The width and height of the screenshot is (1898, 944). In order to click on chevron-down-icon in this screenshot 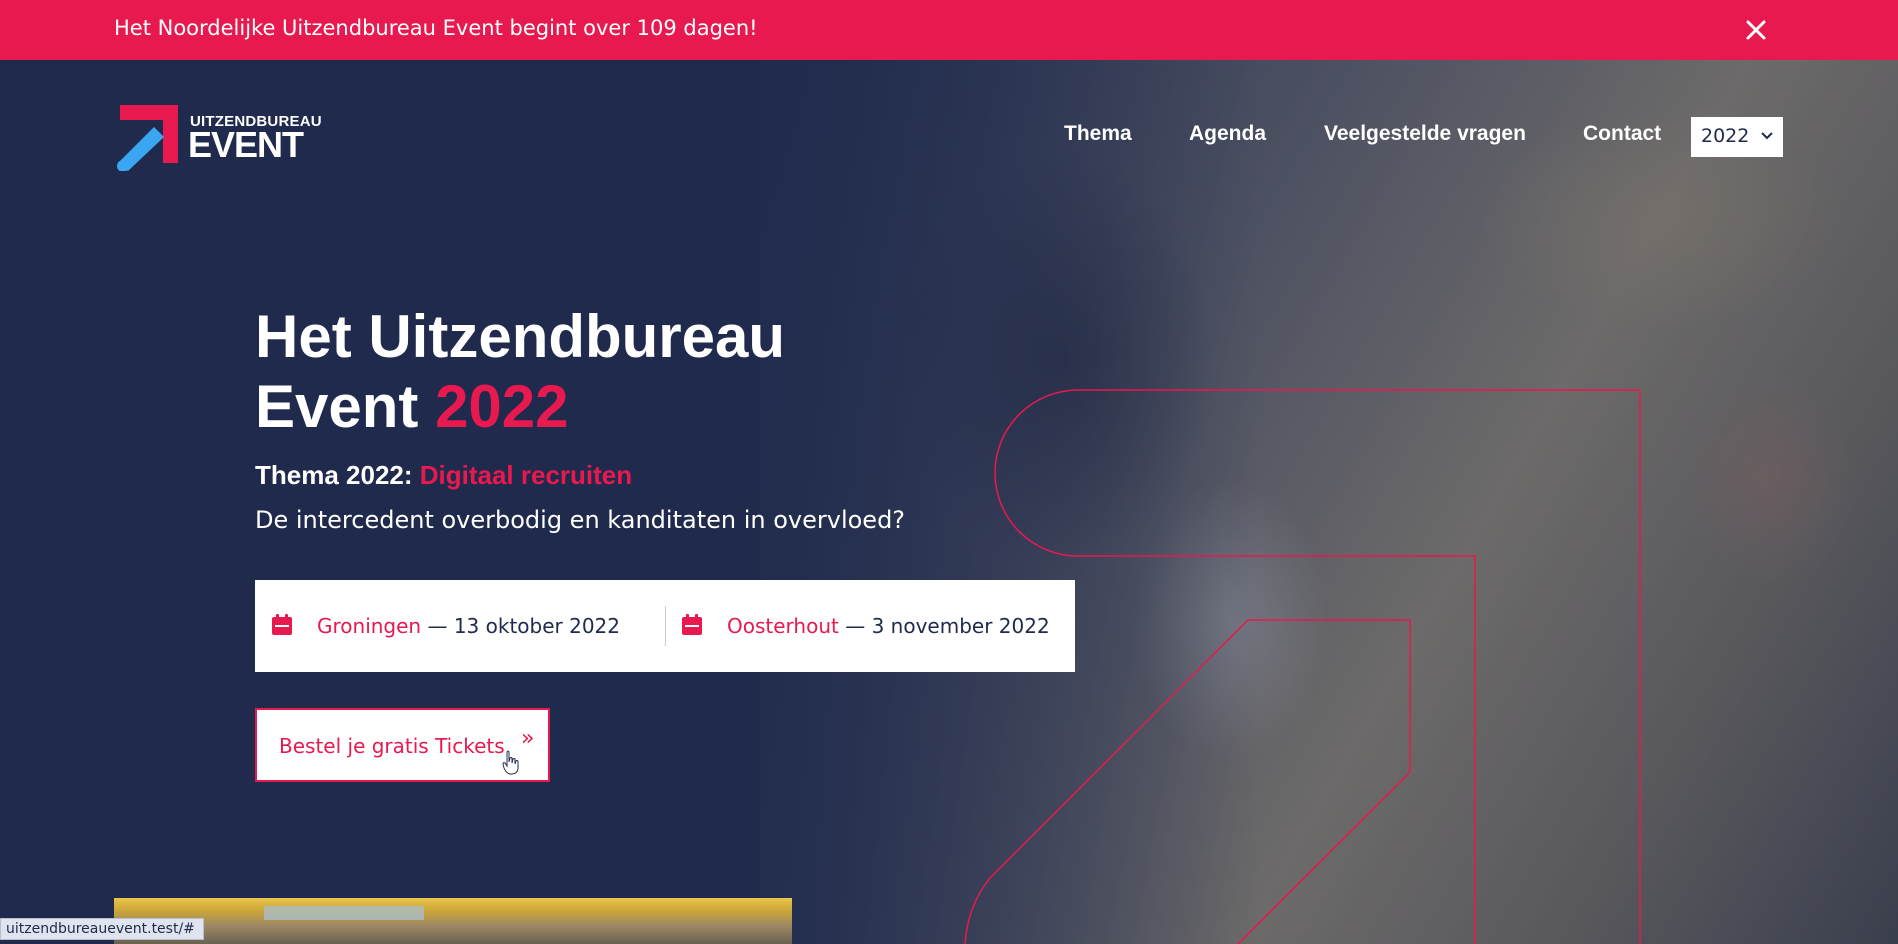, I will do `click(1767, 136)`.